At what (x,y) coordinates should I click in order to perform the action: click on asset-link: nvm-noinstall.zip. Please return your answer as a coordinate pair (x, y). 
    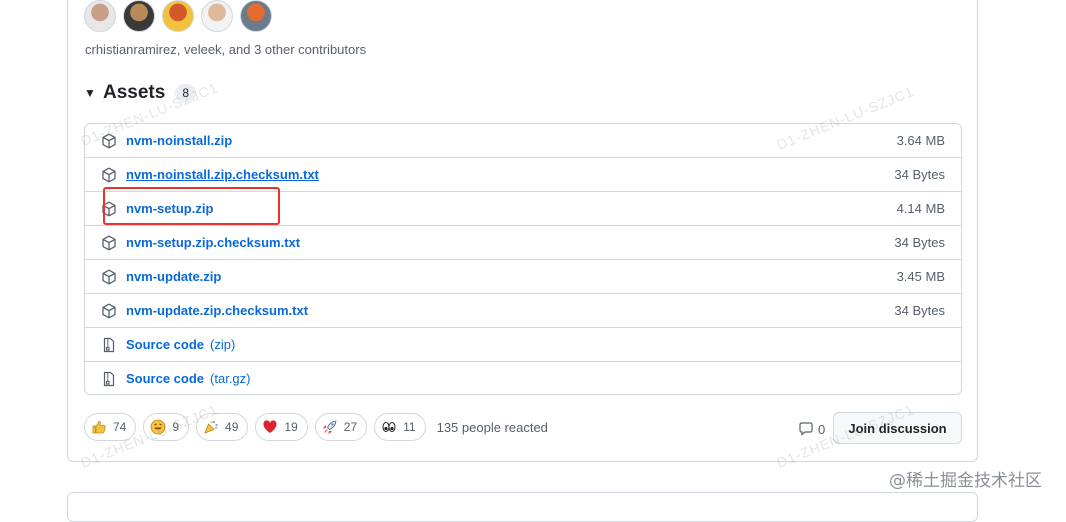
    Looking at the image, I should click on (179, 140).